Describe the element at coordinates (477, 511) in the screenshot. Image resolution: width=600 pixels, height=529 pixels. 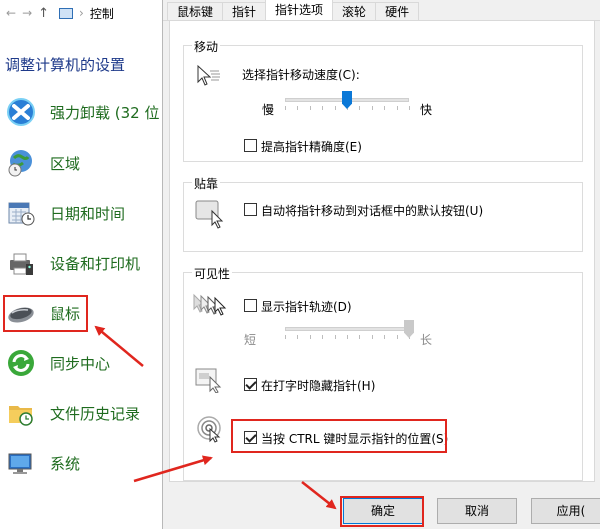
I see `cancel-button: 取消` at that location.